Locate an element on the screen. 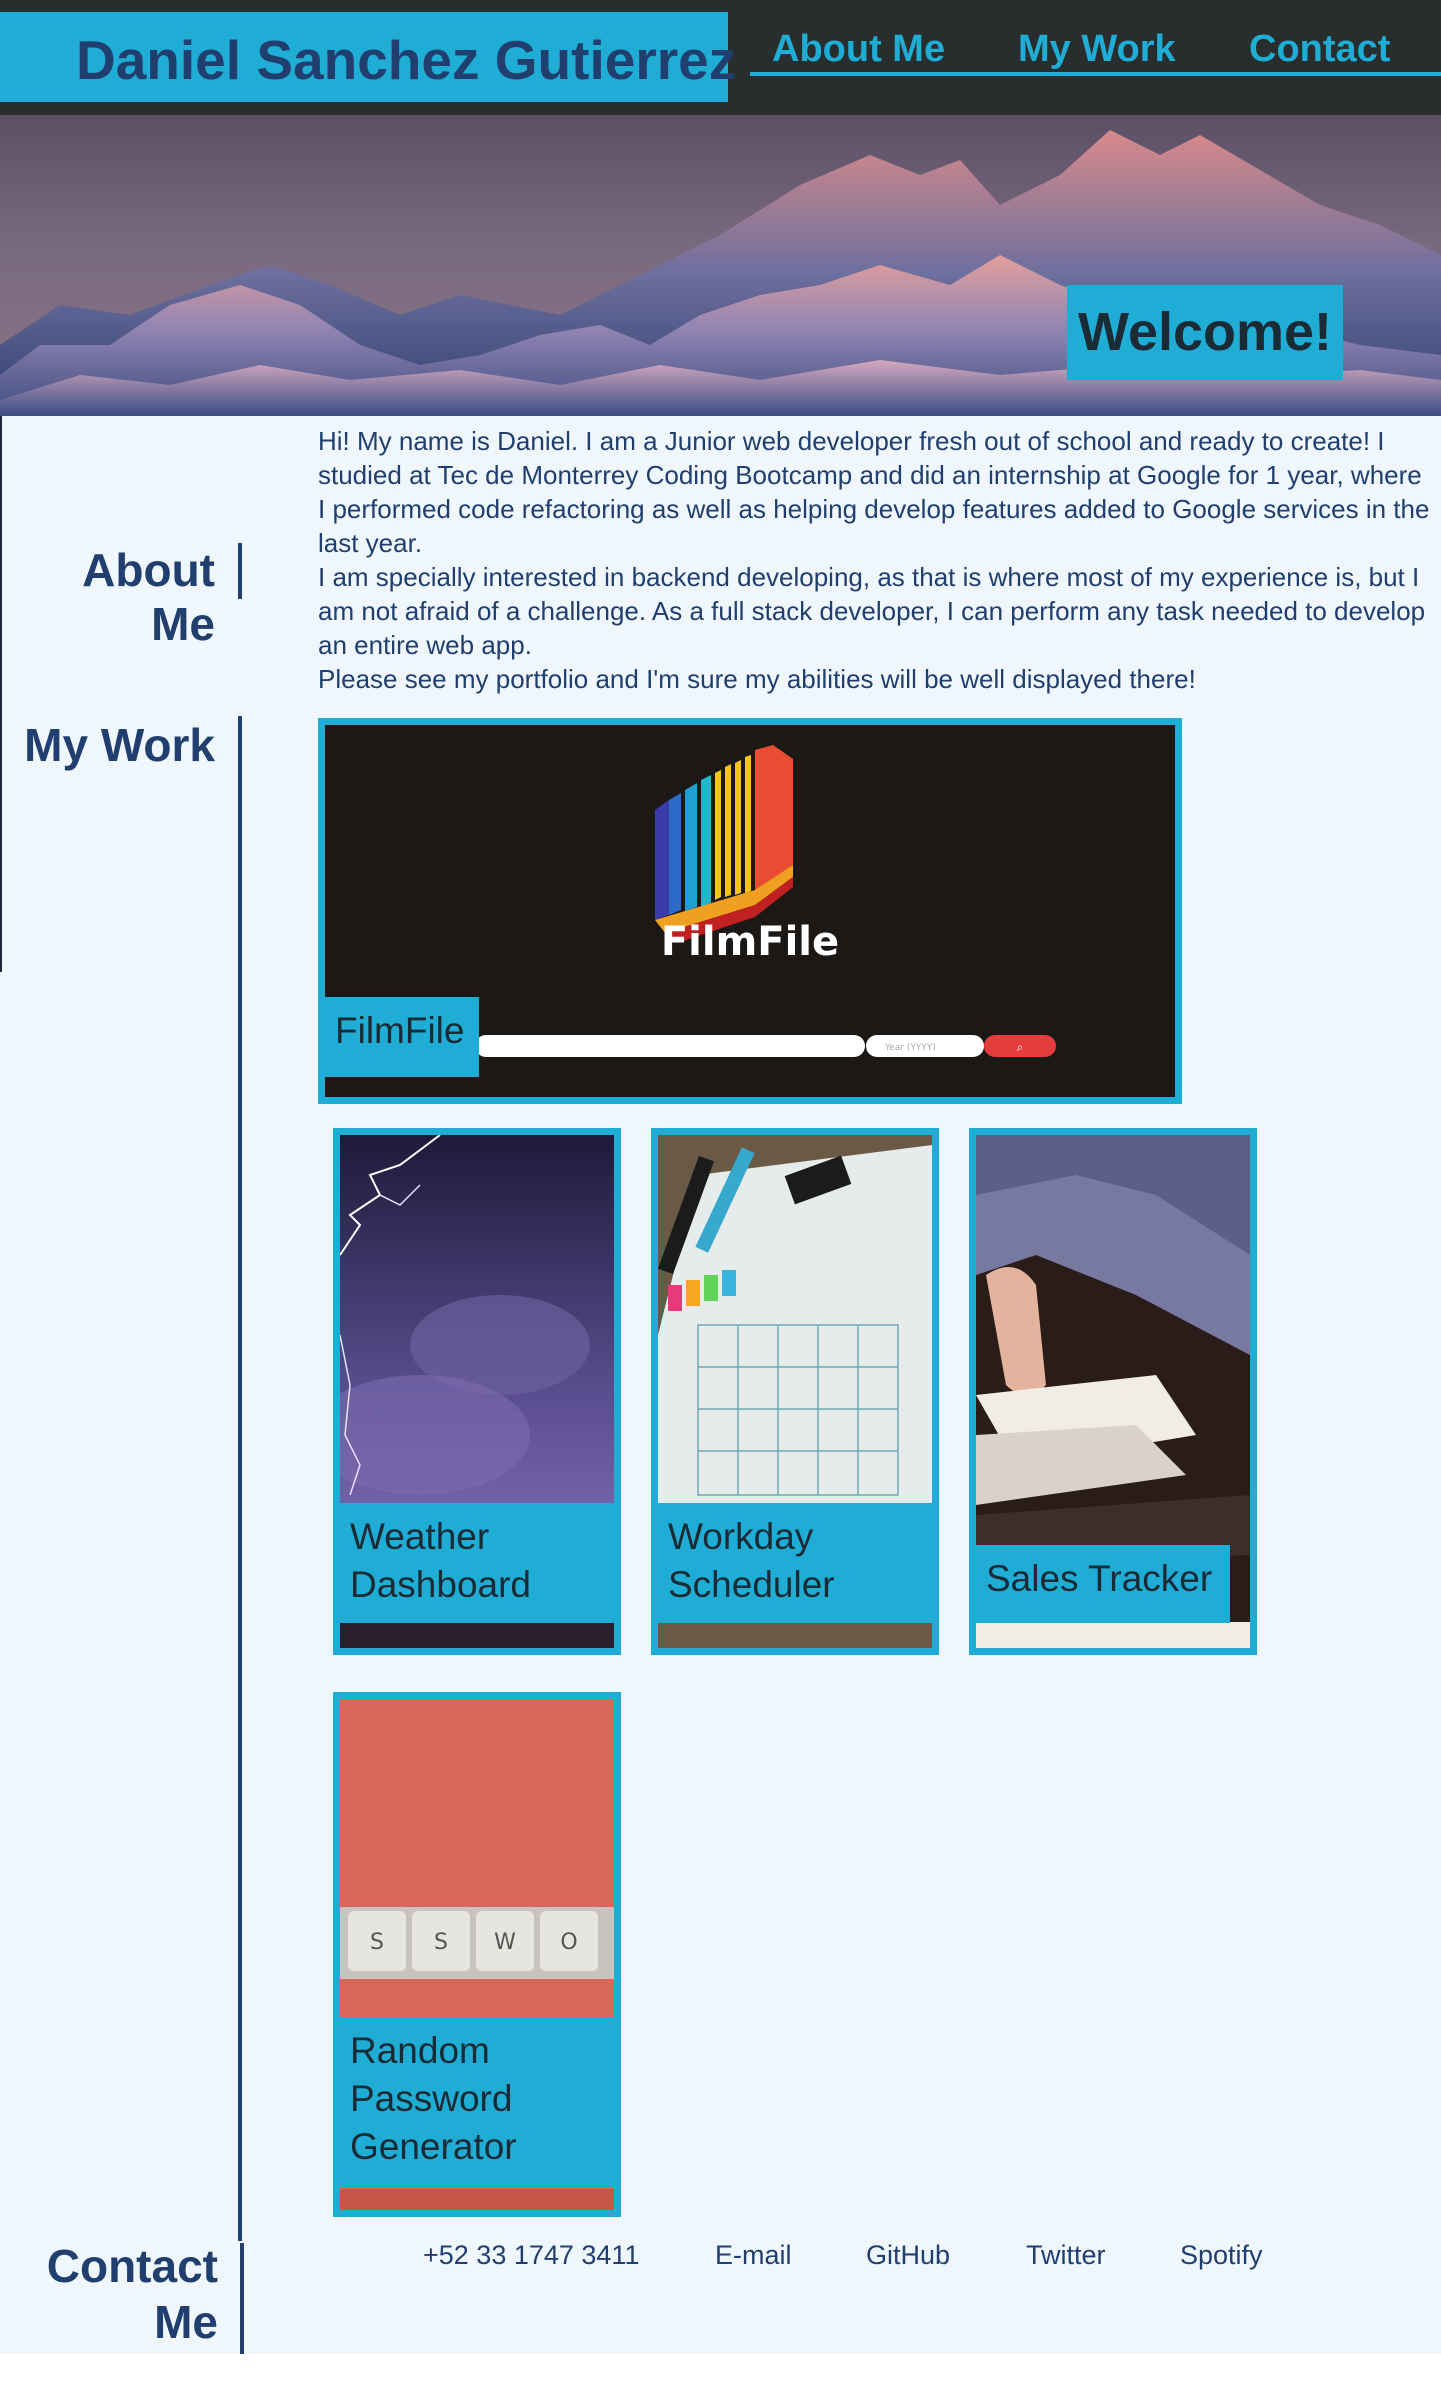 This screenshot has height=2405, width=1441. project-label-filmfile: FilmFile is located at coordinates (402, 1037).